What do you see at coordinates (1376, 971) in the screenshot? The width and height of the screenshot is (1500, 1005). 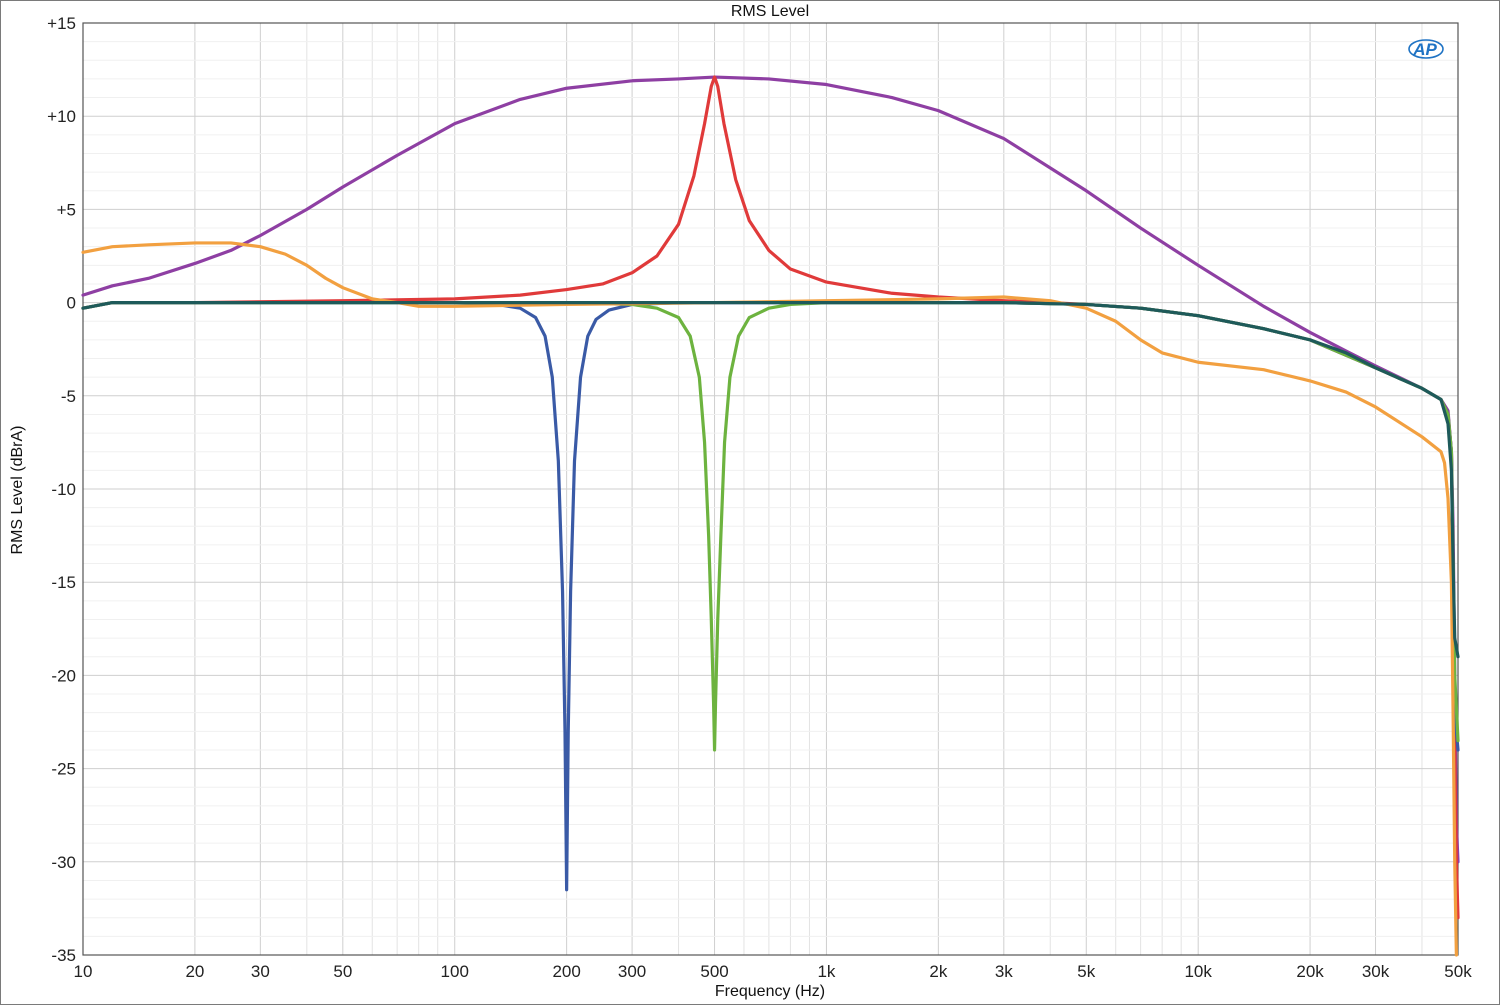 I see `x-tick-label: 30k` at bounding box center [1376, 971].